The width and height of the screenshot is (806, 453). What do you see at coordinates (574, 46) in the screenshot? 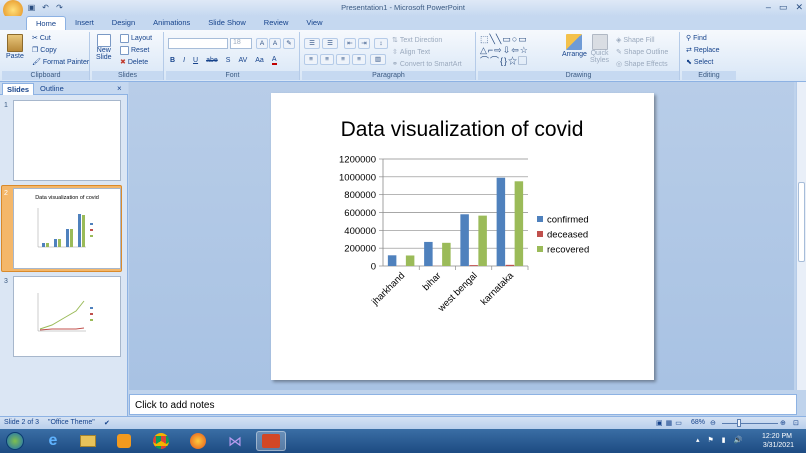
I see `arrange-button: Arrange` at bounding box center [574, 46].